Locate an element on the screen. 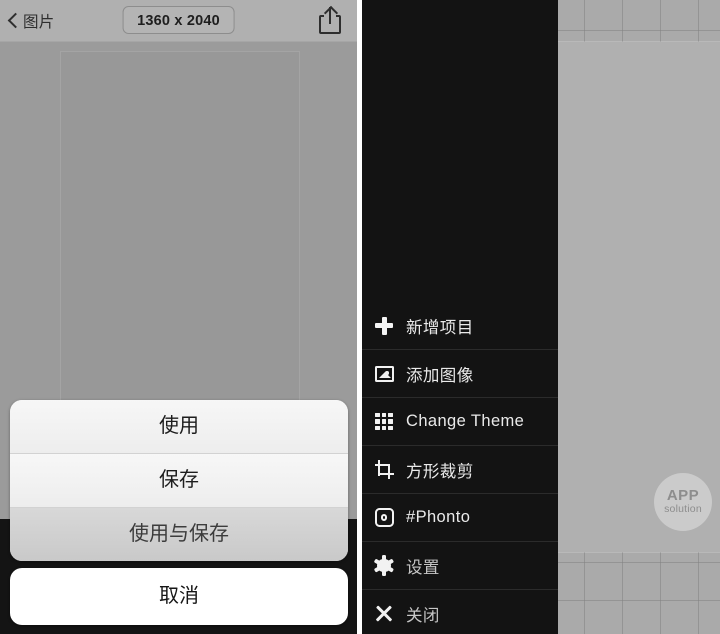 The image size is (720, 634). menu-item-label: 方形裁剪 is located at coordinates (440, 471).